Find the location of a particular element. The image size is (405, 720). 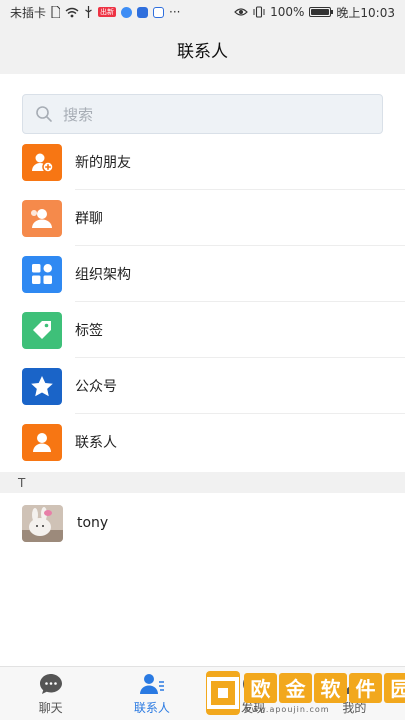

watermark-char: 软 is located at coordinates (330, 687).